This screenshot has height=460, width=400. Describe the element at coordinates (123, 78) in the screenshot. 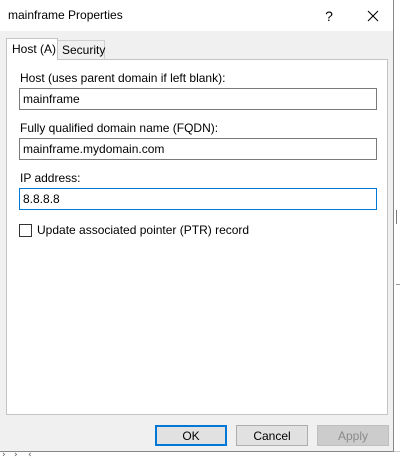

I see `host-label: Host (uses parent domain if left blank):` at that location.